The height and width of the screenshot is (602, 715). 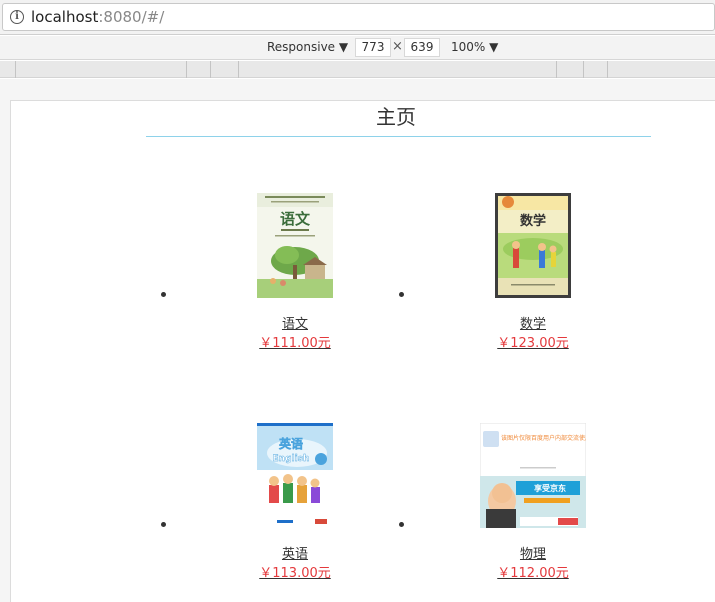 I want to click on product-cover-chinese: 语文, so click(x=295, y=245).